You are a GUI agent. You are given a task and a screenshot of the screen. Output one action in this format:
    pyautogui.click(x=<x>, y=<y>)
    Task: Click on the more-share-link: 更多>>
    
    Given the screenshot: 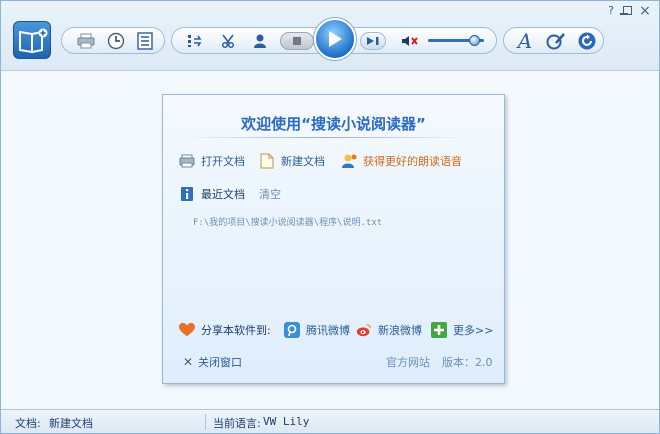 What is the action you would take?
    pyautogui.click(x=462, y=330)
    